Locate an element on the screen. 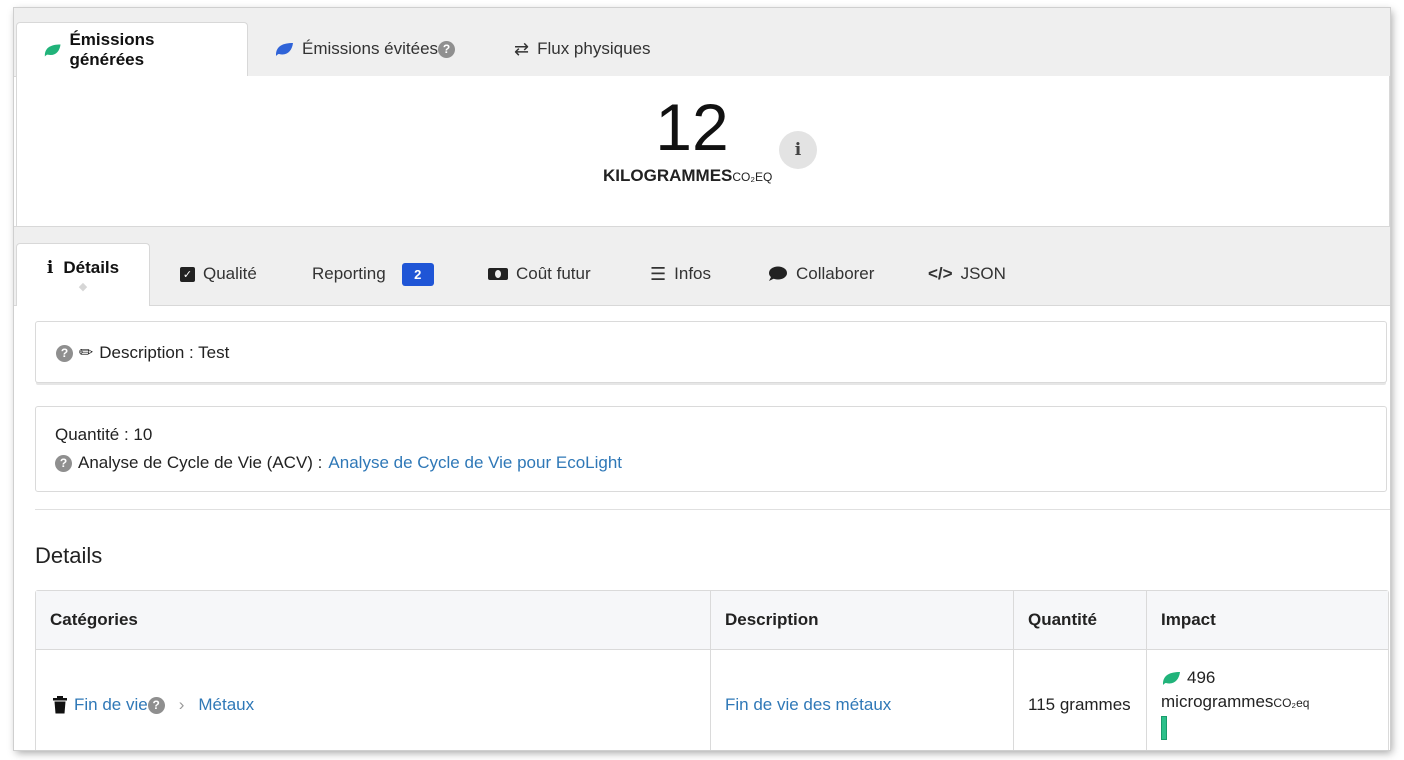  column-header: Quantité is located at coordinates (1080, 620).